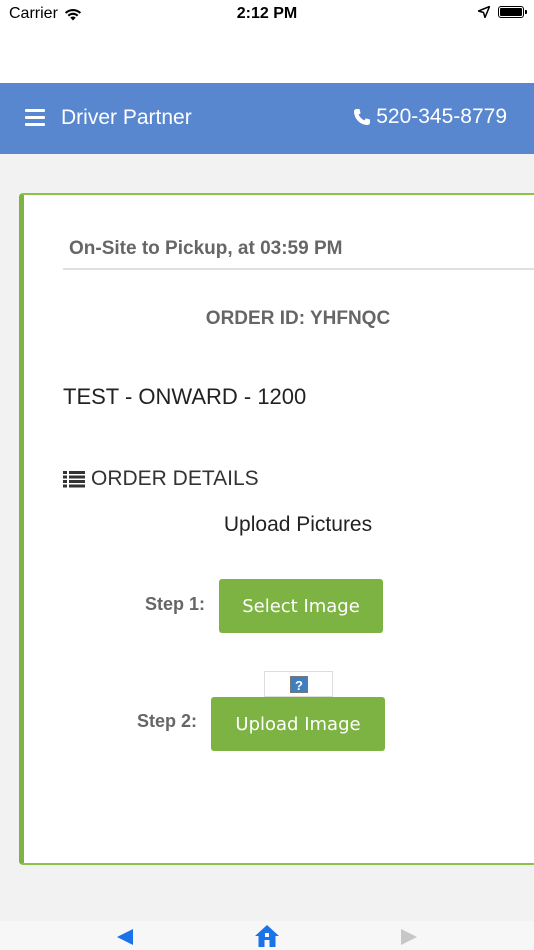 This screenshot has width=534, height=950. What do you see at coordinates (301, 606) in the screenshot?
I see `select-image-button: Select Image` at bounding box center [301, 606].